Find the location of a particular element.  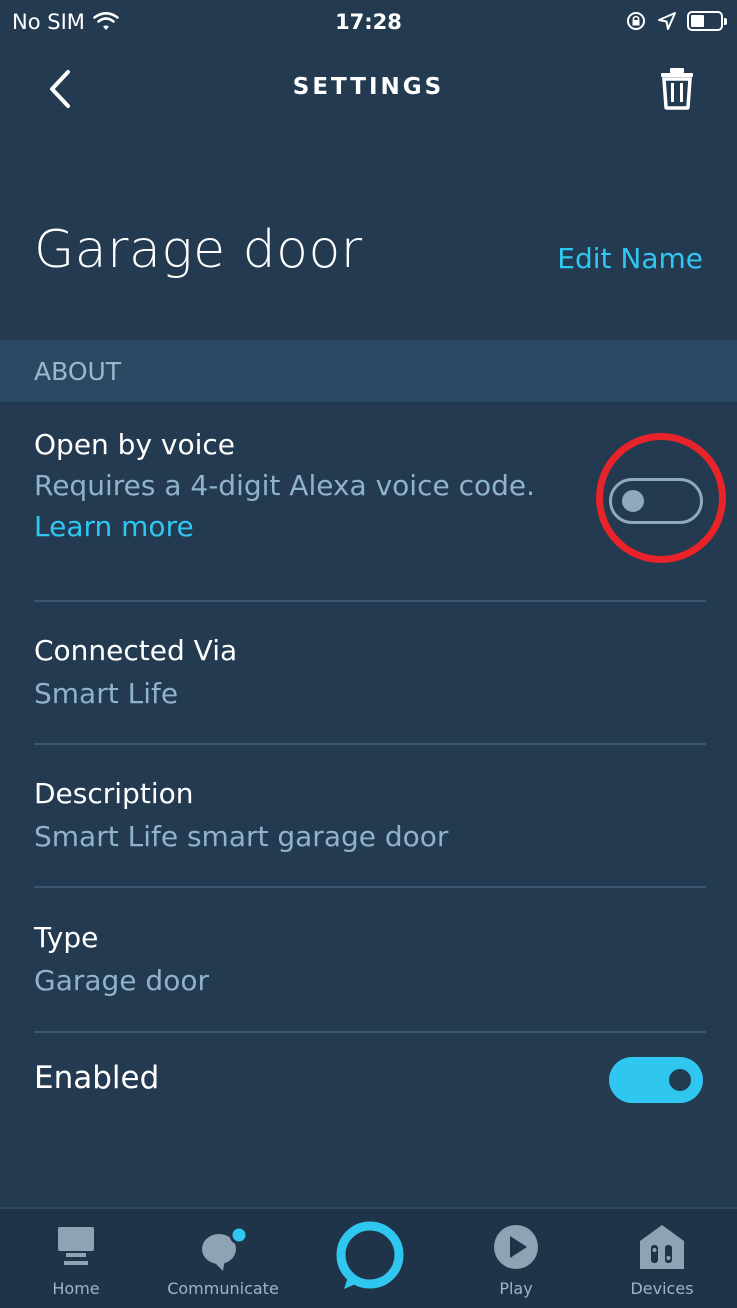

nav-bar: SETTINGS is located at coordinates (368, 89).